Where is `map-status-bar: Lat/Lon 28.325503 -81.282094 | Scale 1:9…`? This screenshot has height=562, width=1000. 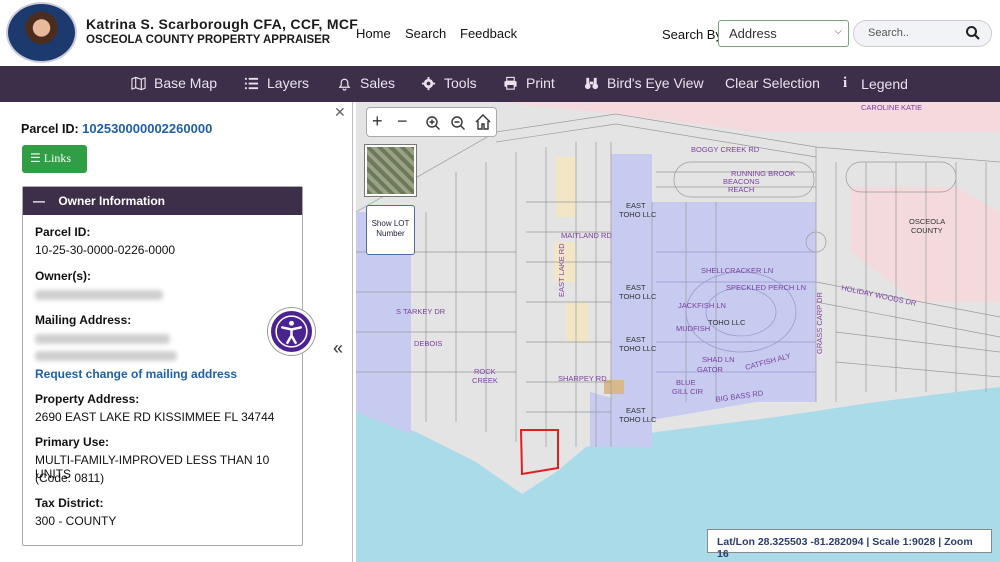 map-status-bar: Lat/Lon 28.325503 -81.282094 | Scale 1:9… is located at coordinates (849, 544).